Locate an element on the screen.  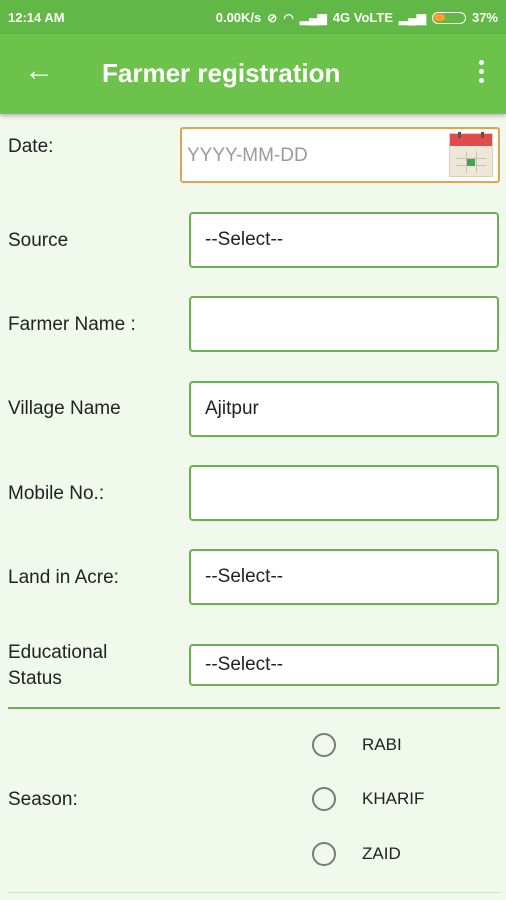
season-option-zaid: ZAID is located at coordinates (356, 854).